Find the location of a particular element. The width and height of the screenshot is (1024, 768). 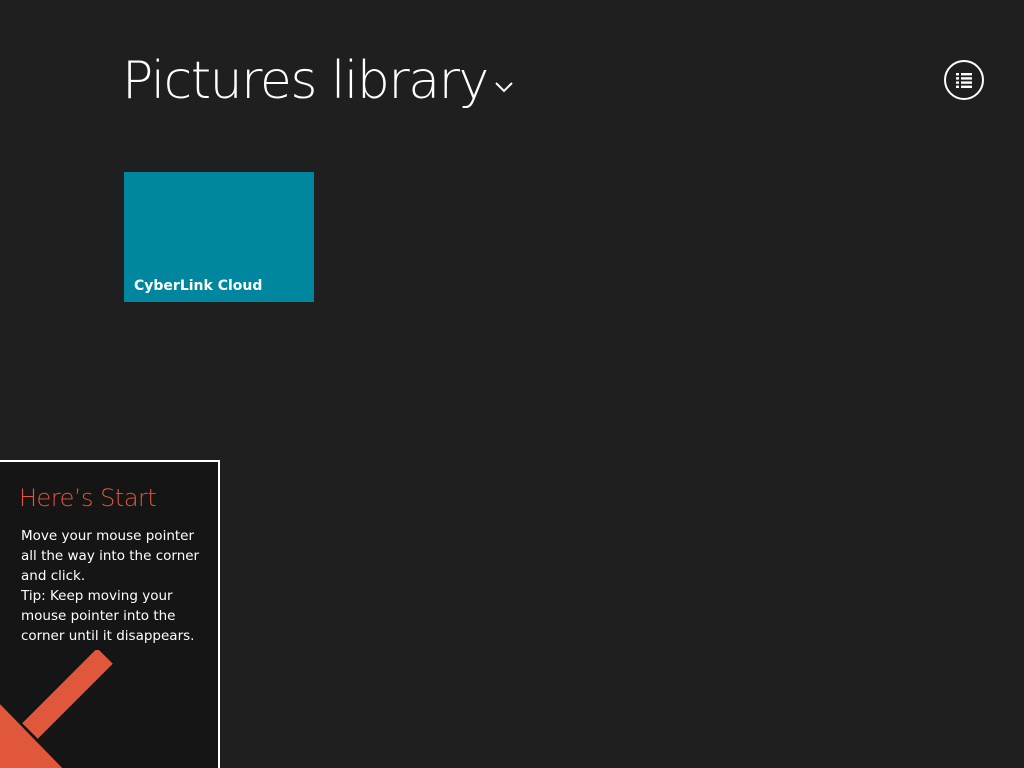

start-tip-line: mouse pointer into the is located at coordinates (98, 616).